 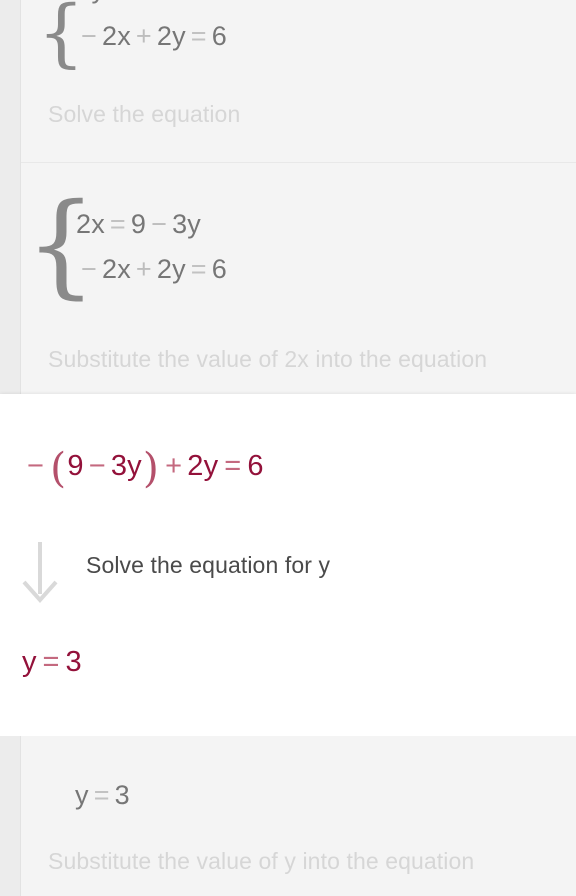 I want to click on step-hint-text: Solve the equation, so click(x=144, y=114).